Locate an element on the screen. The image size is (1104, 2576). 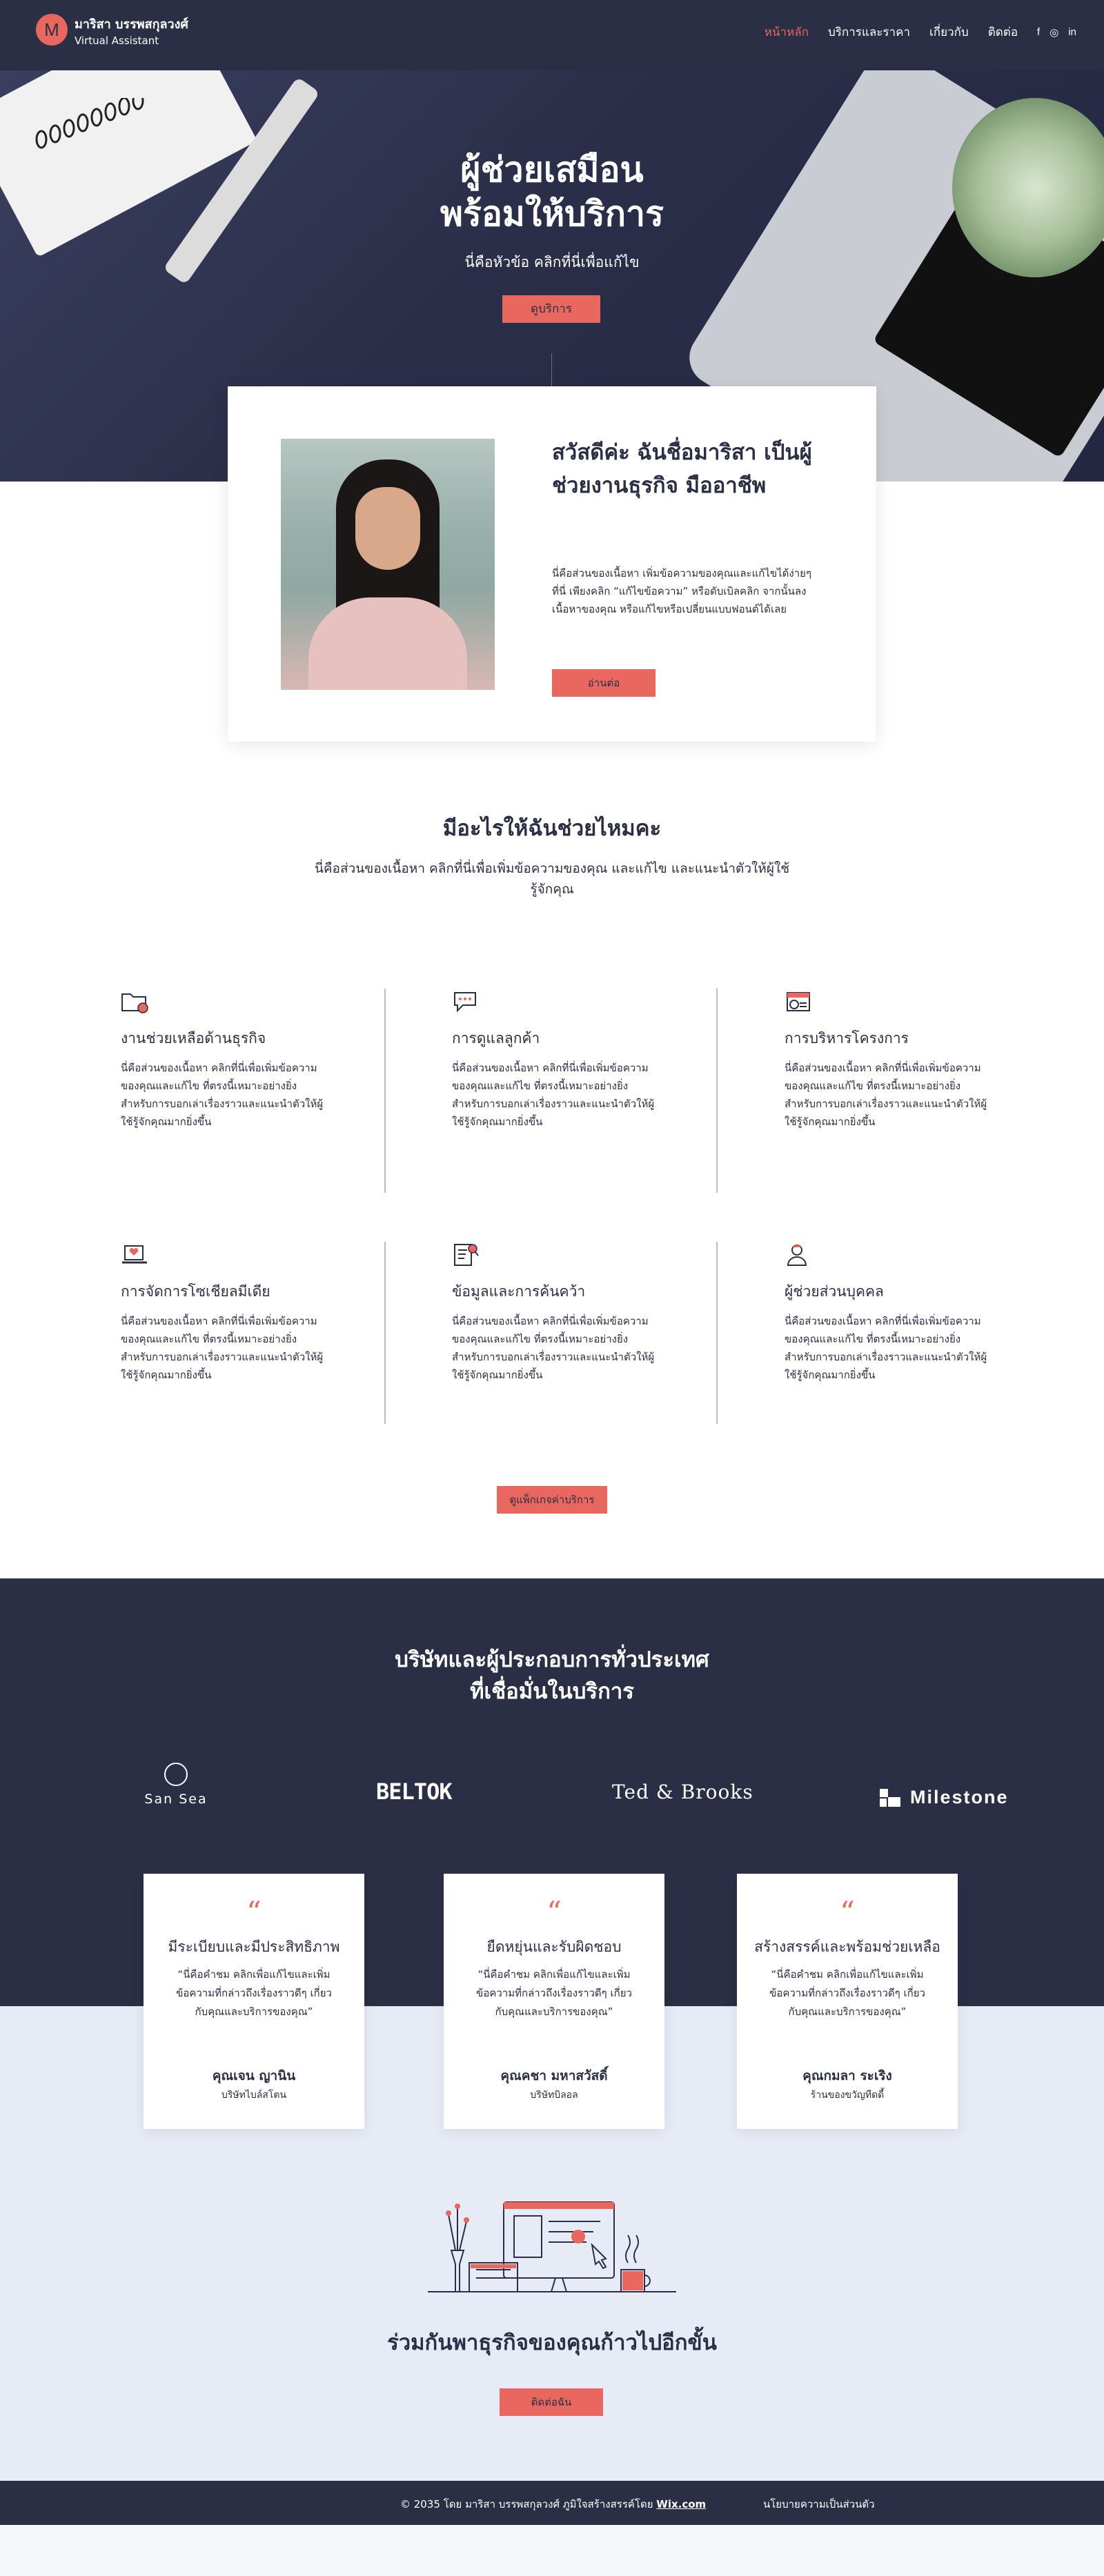
testimonial-company: ร้านของขวัญทีดดี้ is located at coordinates (847, 2095).